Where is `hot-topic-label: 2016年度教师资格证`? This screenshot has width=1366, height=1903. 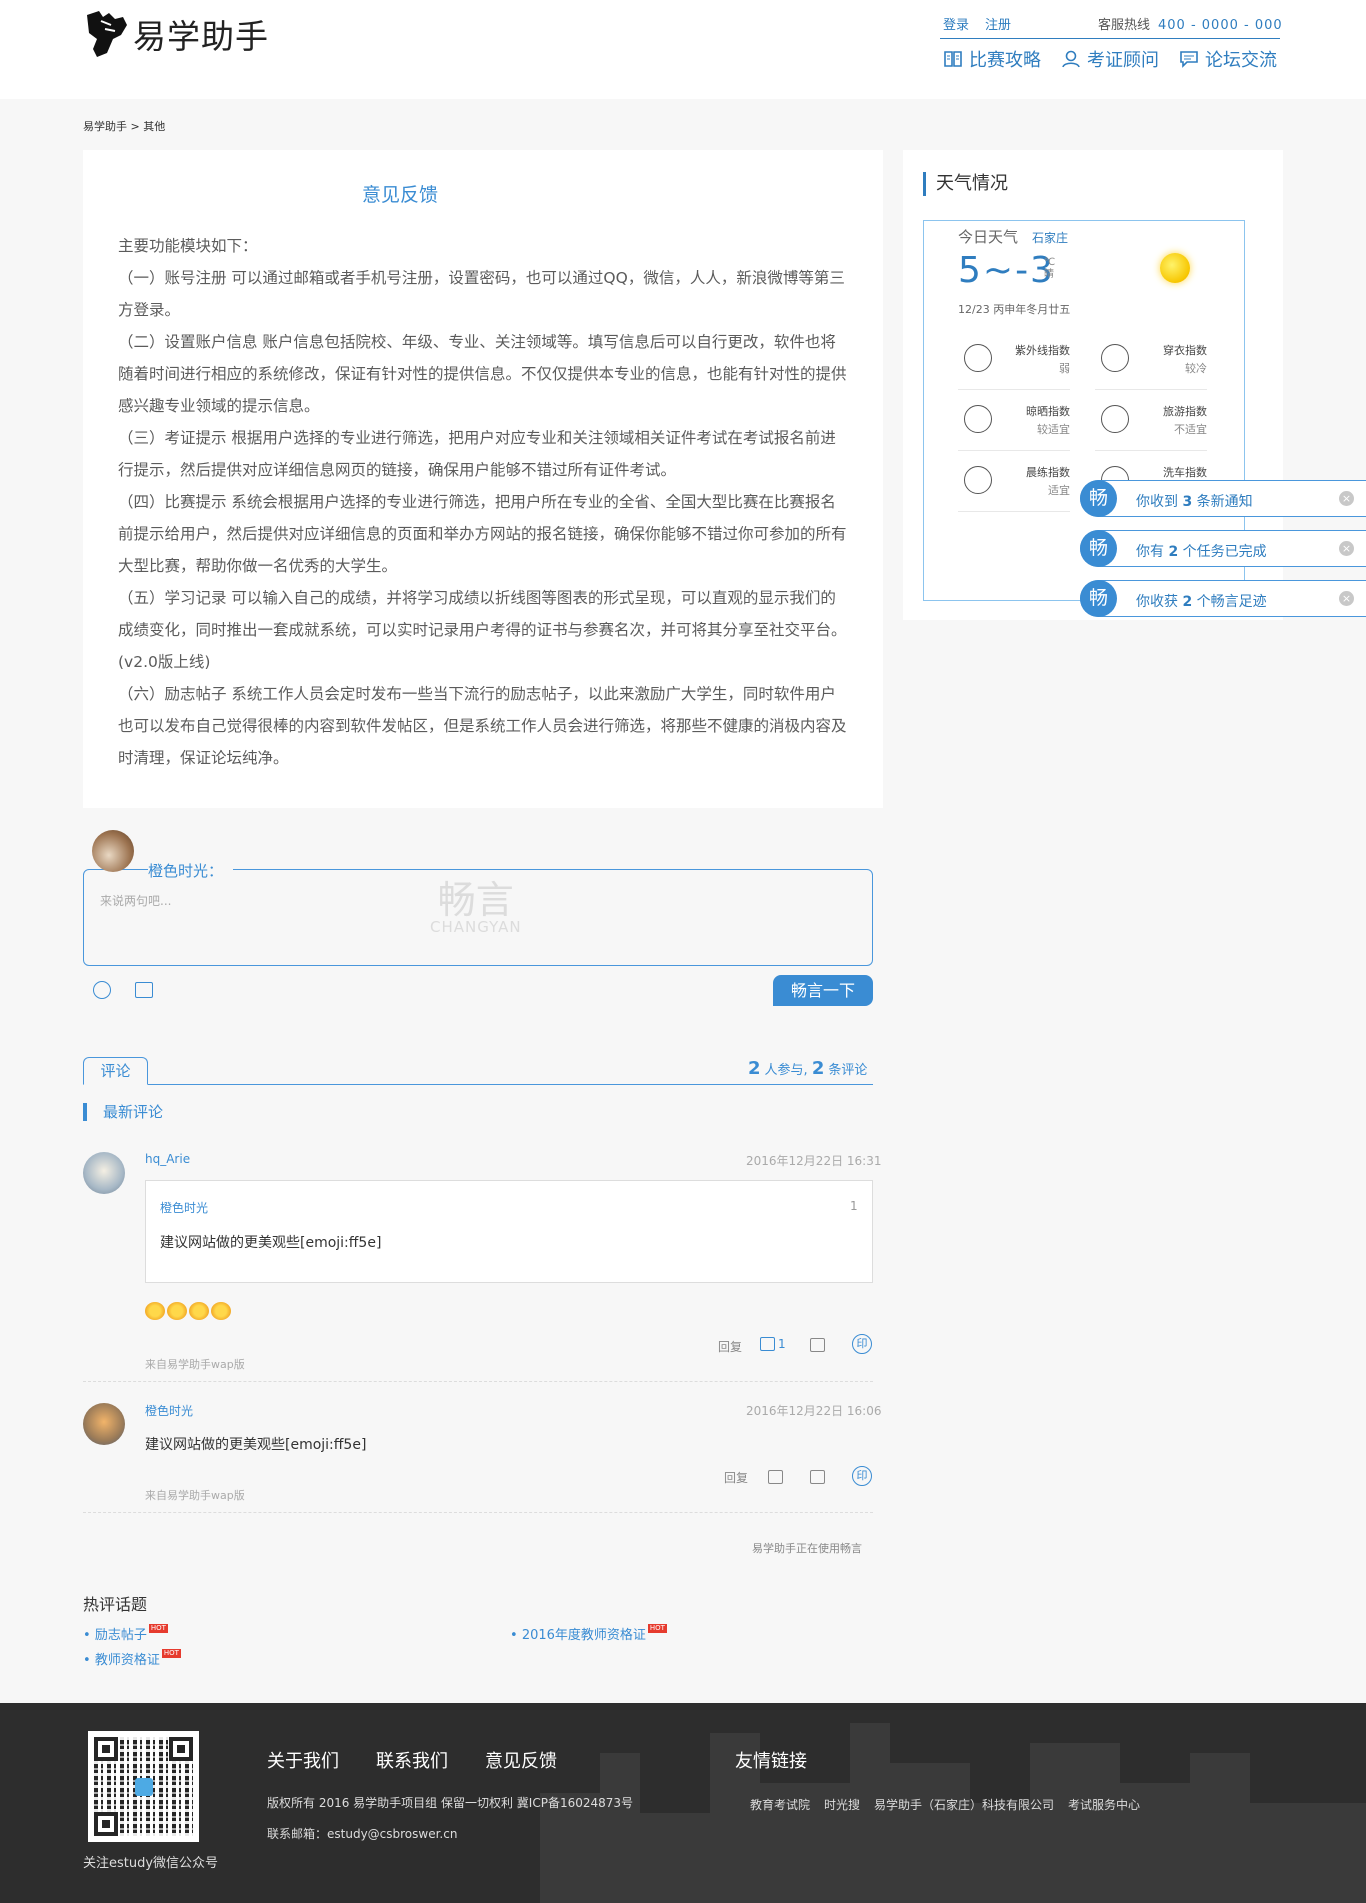 hot-topic-label: 2016年度教师资格证 is located at coordinates (583, 1635).